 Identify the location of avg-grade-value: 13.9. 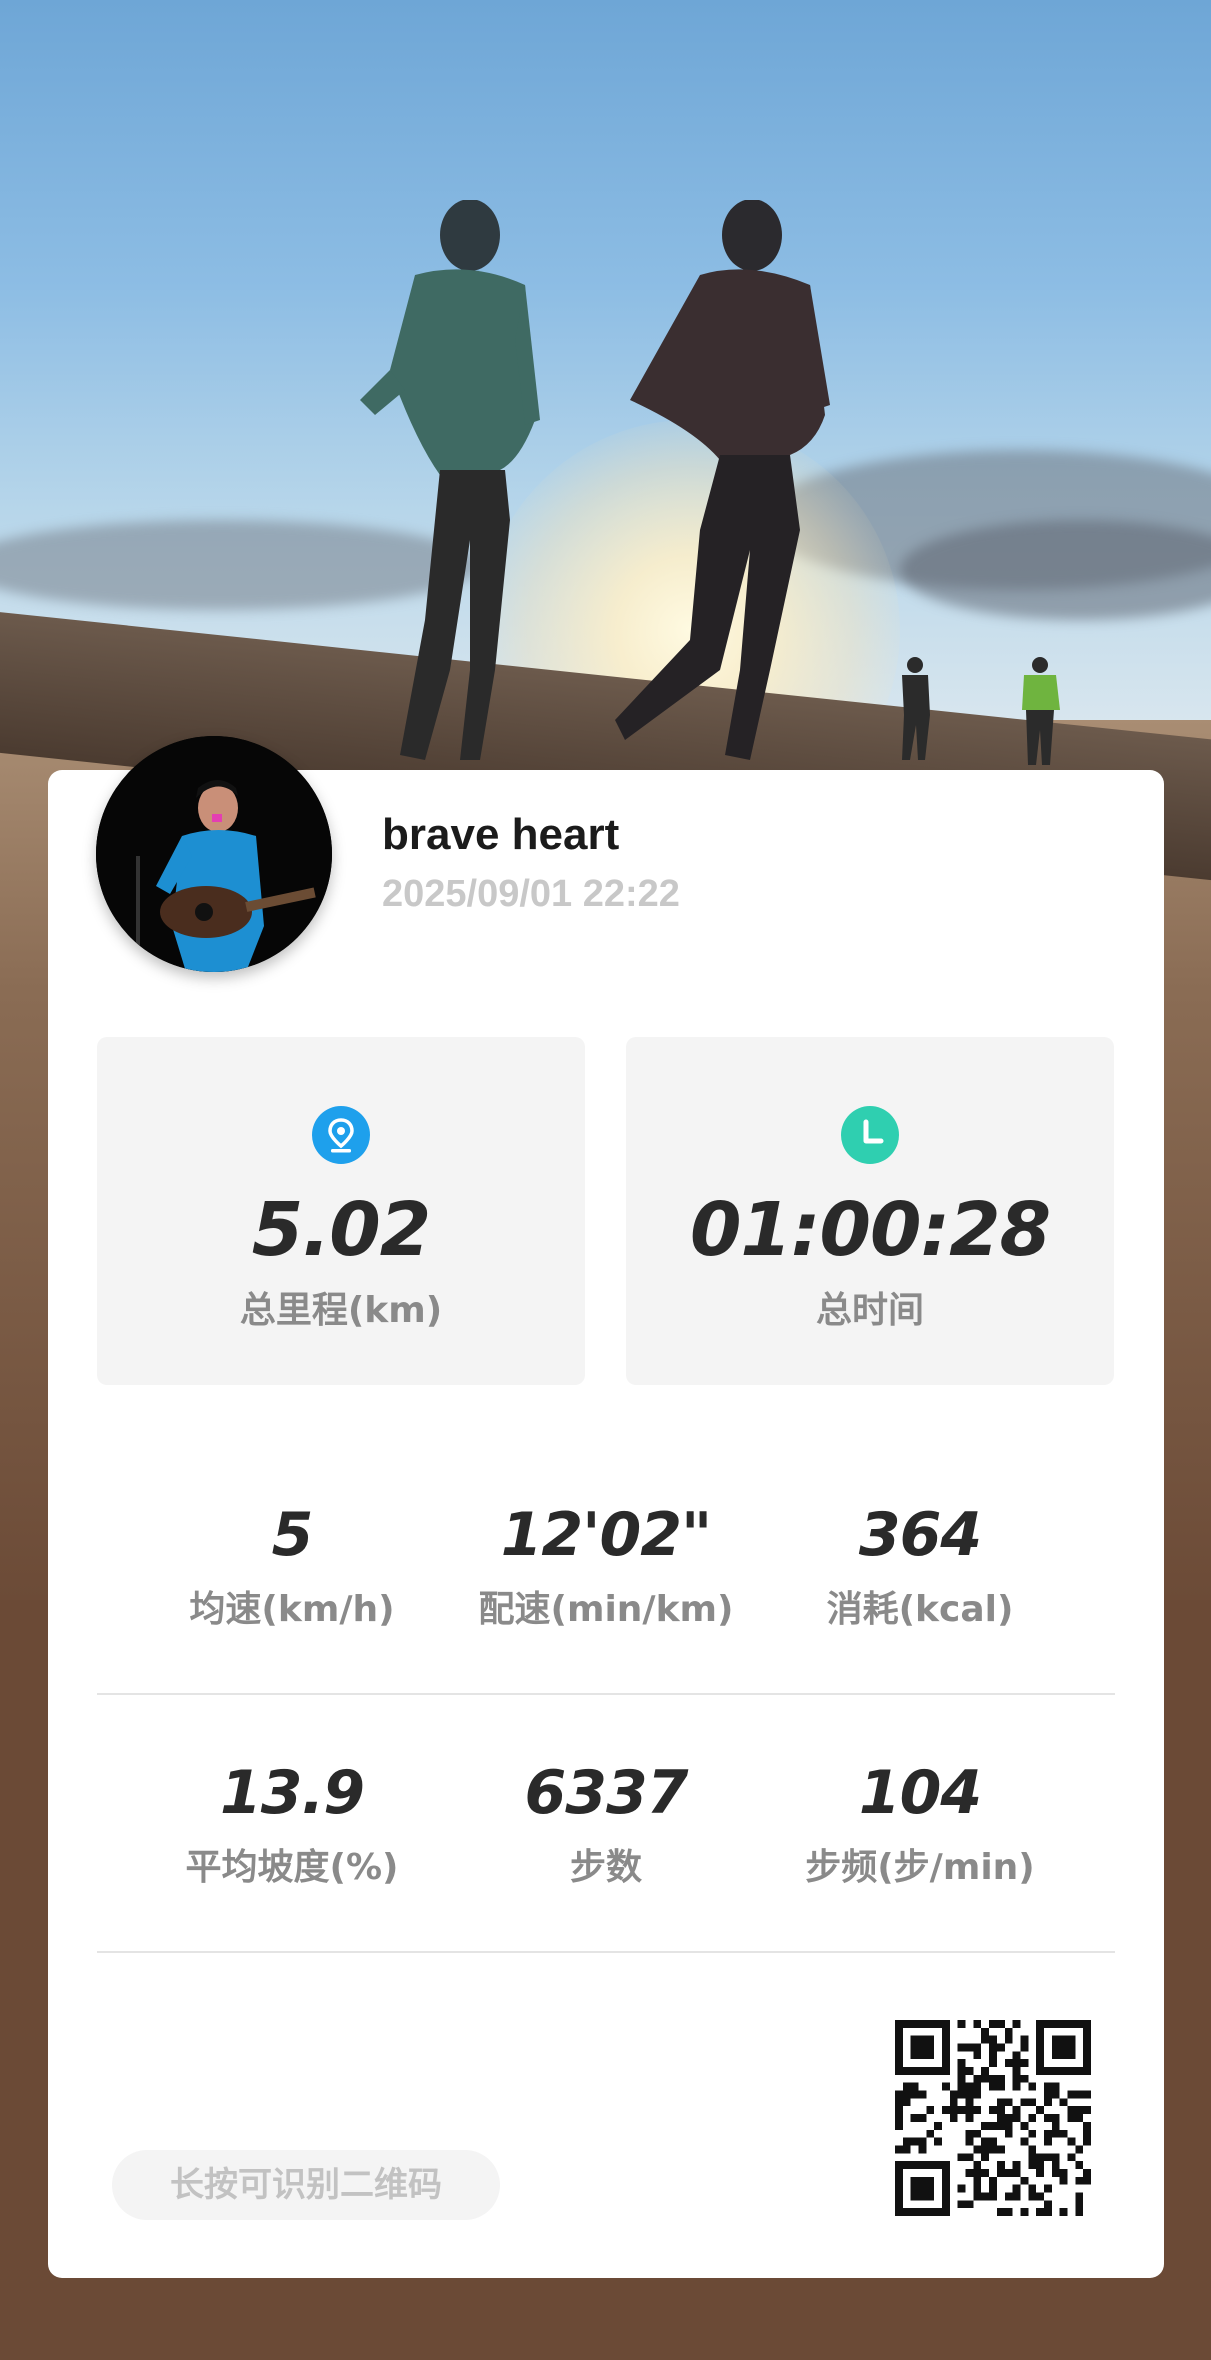
(292, 1793).